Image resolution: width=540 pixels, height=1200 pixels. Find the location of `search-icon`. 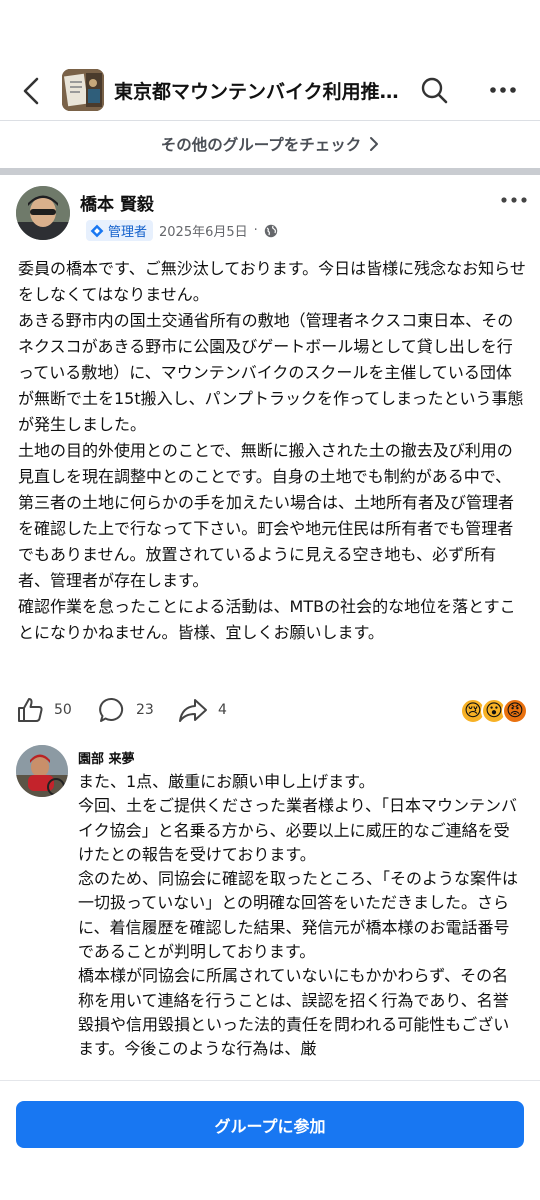

search-icon is located at coordinates (434, 90).